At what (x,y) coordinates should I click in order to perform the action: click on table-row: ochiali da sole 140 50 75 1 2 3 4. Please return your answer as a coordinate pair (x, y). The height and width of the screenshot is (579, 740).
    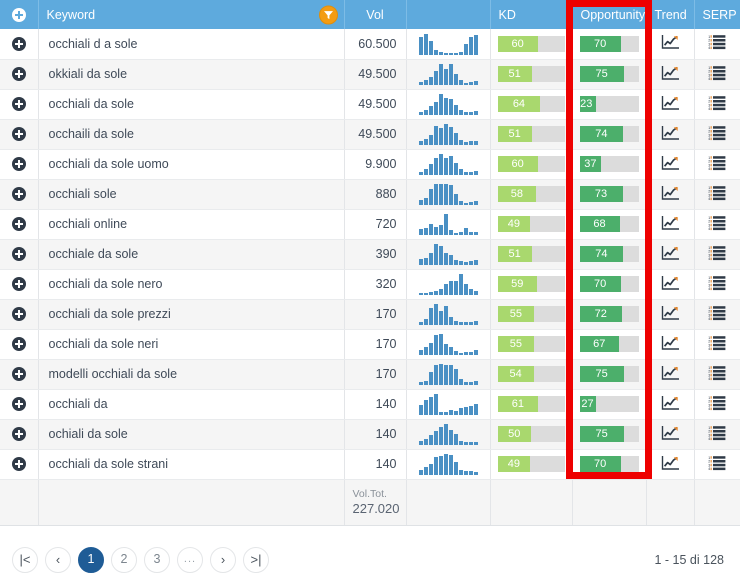
    Looking at the image, I should click on (370, 434).